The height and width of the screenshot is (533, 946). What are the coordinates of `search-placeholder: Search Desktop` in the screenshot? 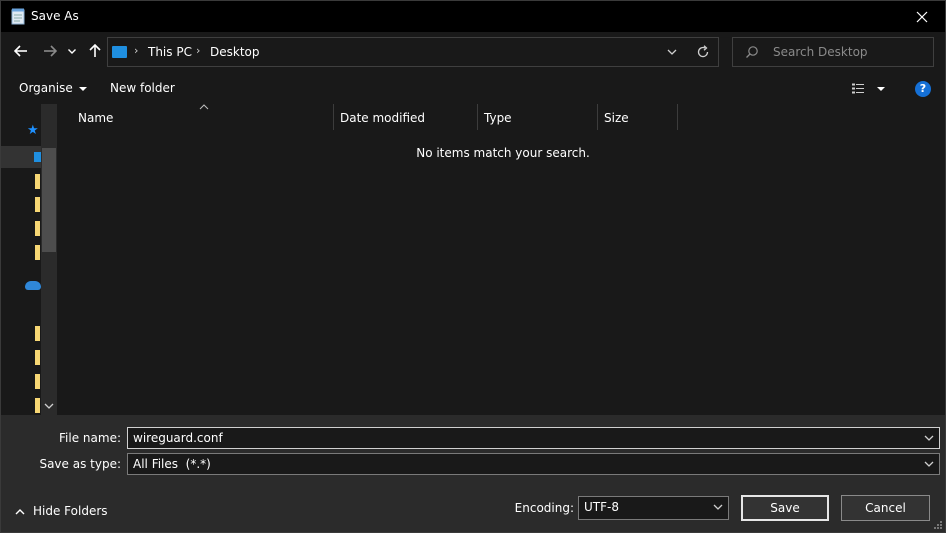 It's located at (820, 52).